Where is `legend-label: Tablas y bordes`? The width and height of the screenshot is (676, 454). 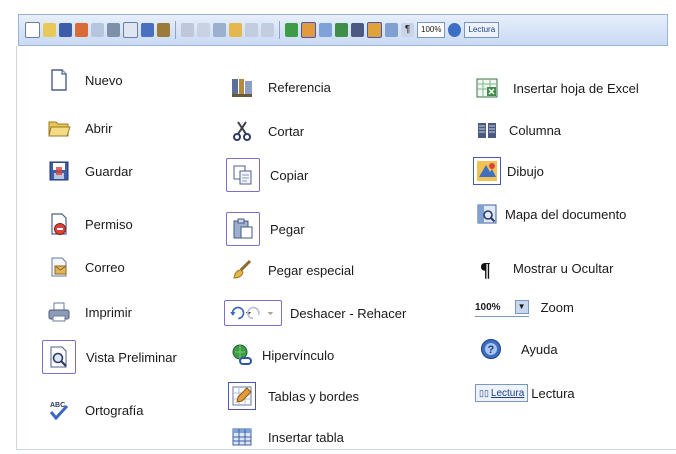
legend-label: Tablas y bordes is located at coordinates (314, 396).